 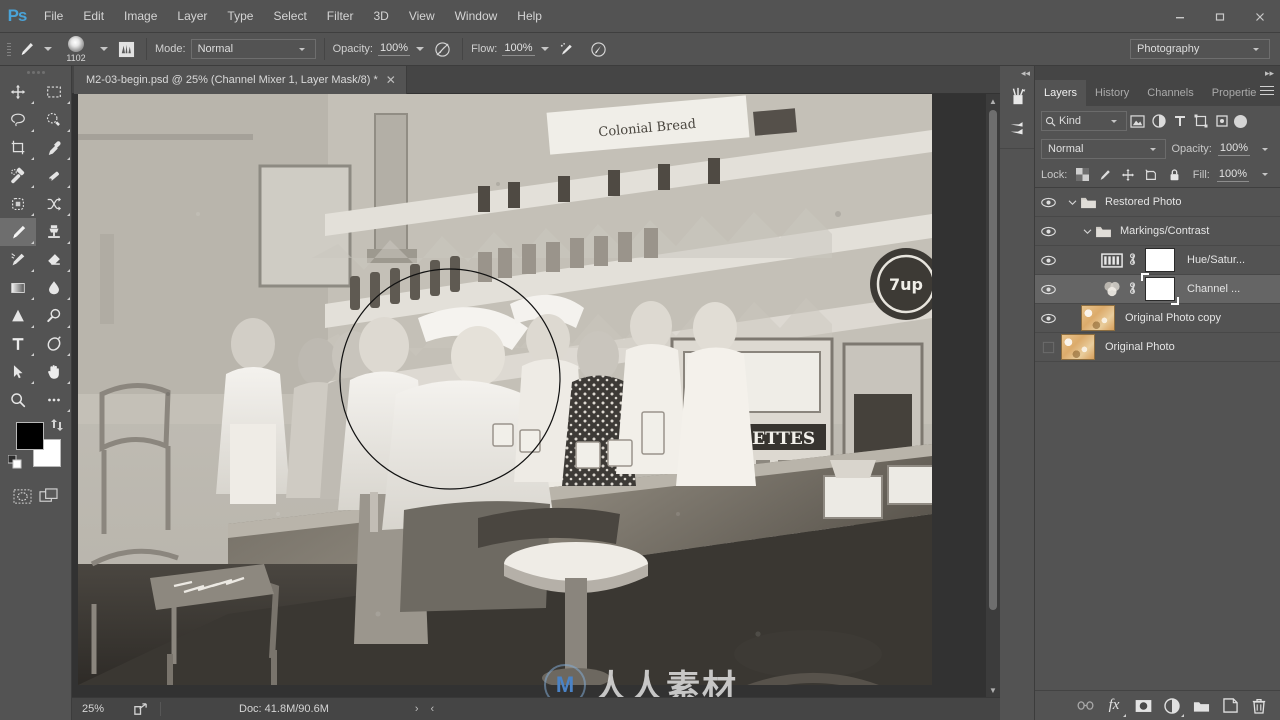 I want to click on menu-window: Window, so click(x=476, y=16).